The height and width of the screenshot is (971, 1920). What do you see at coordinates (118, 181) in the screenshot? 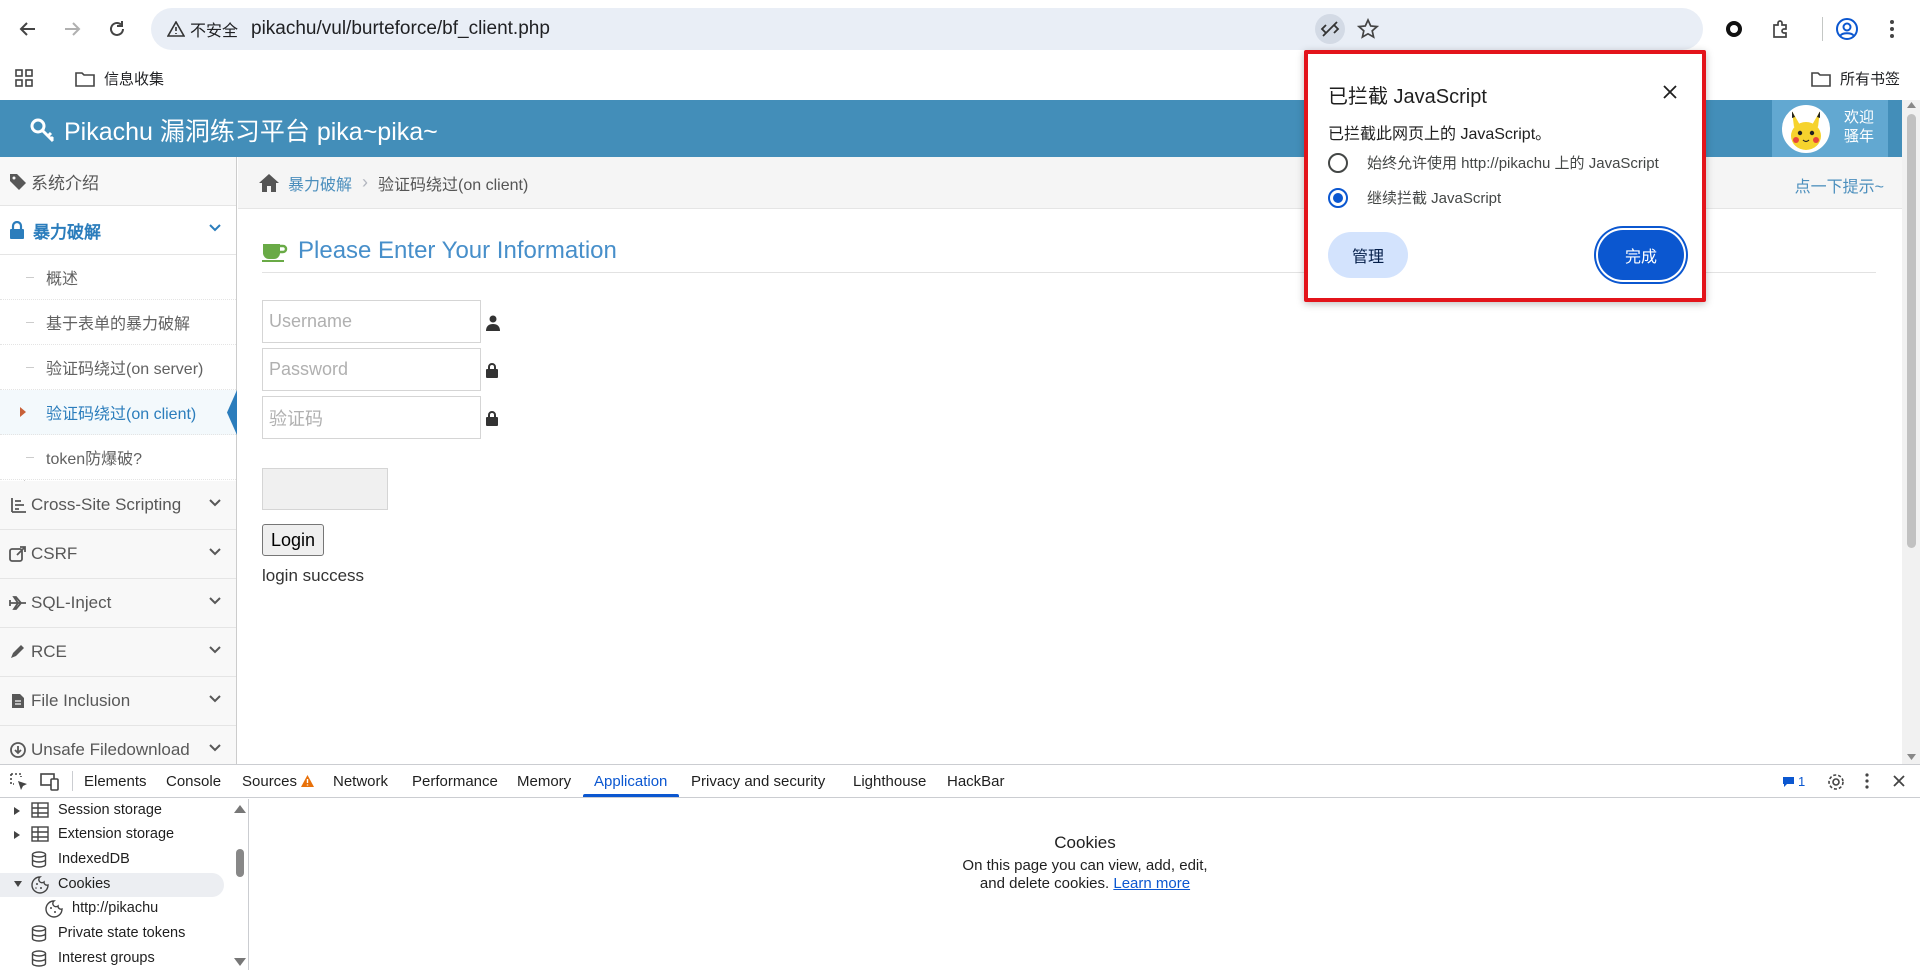
I see `sidebar-item-intro: 系统介绍` at bounding box center [118, 181].